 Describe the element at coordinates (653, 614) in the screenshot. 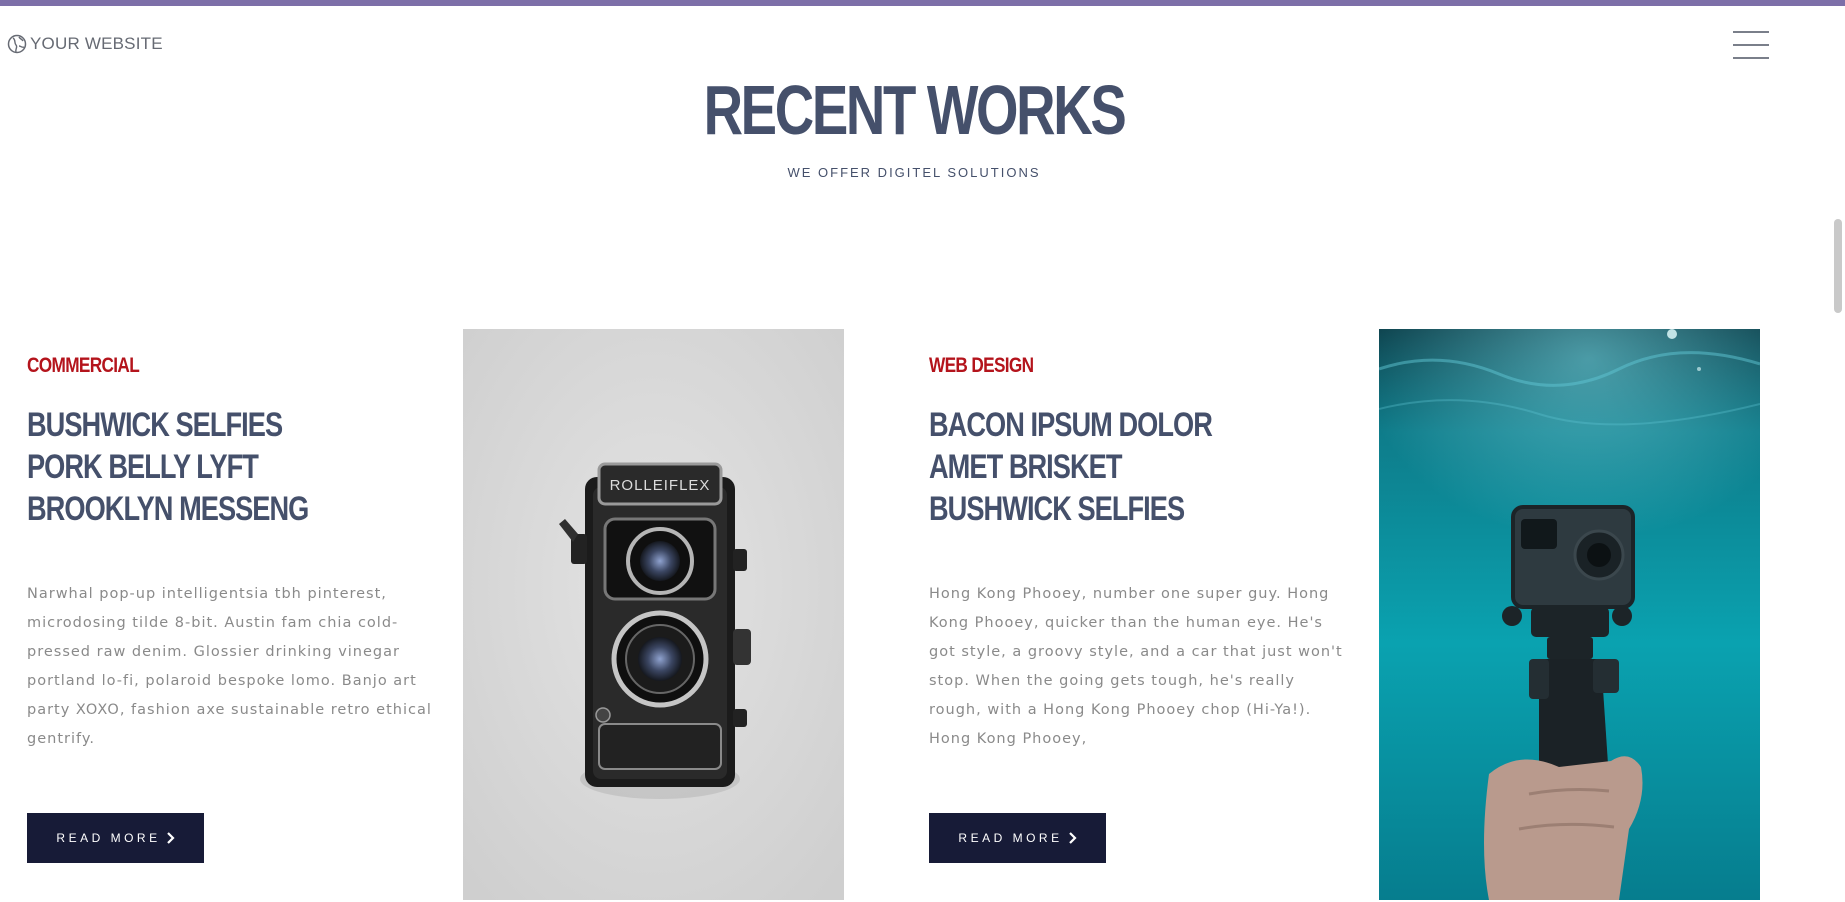

I see `camera-photo: ROLLEIFLEX` at that location.